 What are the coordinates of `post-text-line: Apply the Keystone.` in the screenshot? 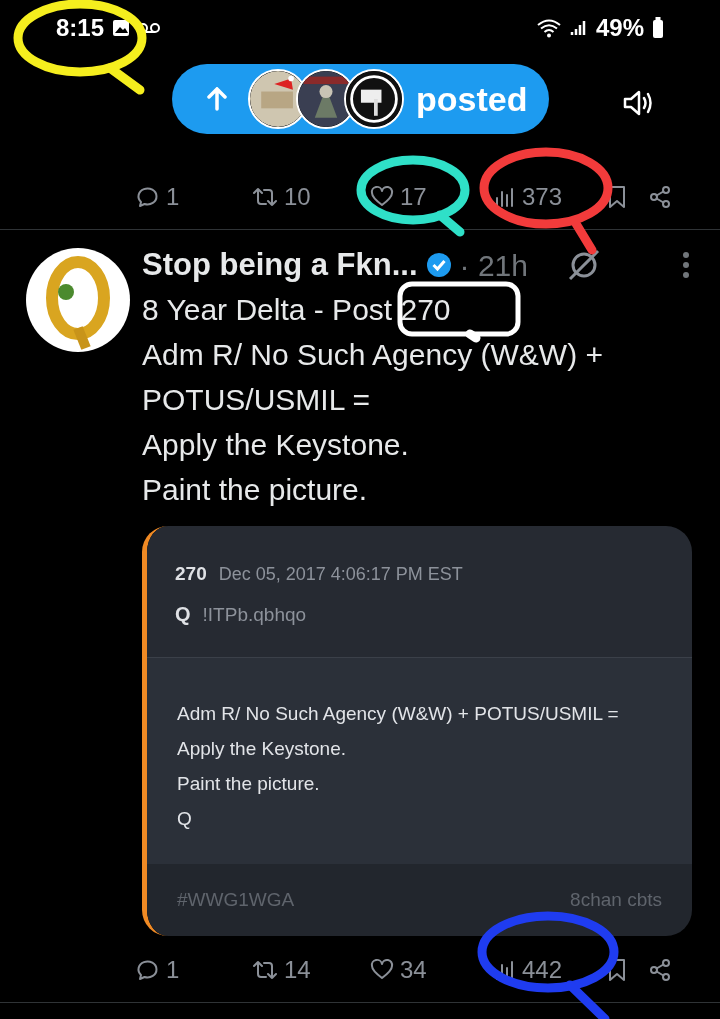 It's located at (276, 445).